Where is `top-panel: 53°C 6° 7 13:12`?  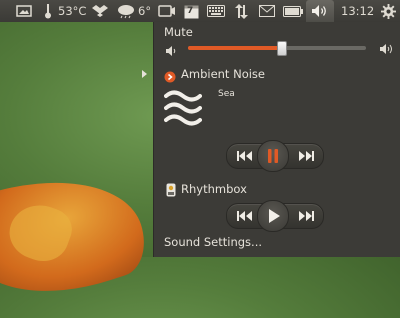 top-panel: 53°C 6° 7 13:12 is located at coordinates (200, 11).